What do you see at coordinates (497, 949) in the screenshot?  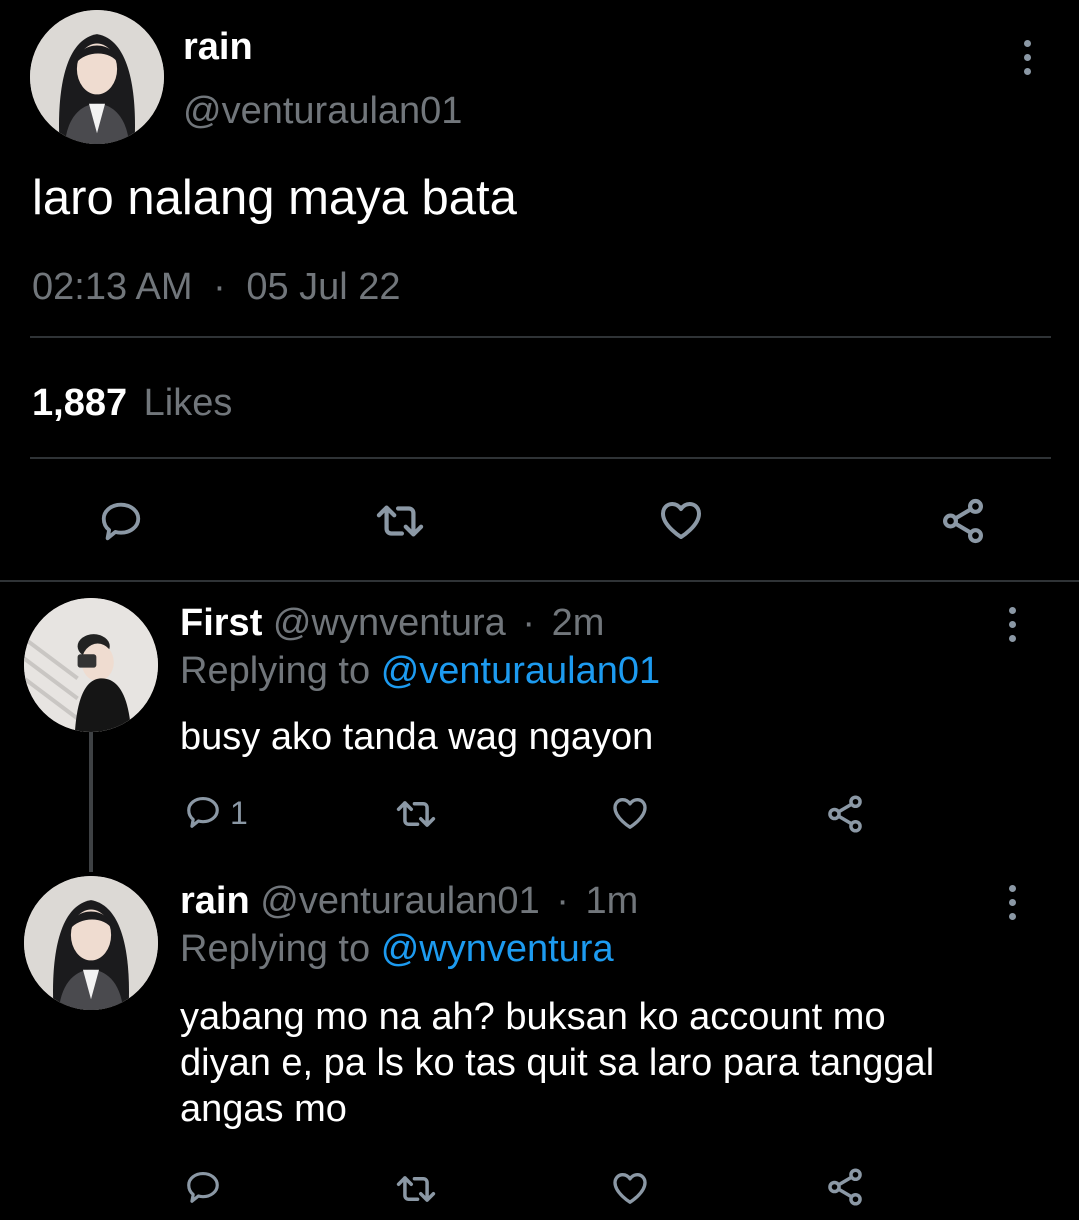 I see `replying-to-handle: @wynventura` at bounding box center [497, 949].